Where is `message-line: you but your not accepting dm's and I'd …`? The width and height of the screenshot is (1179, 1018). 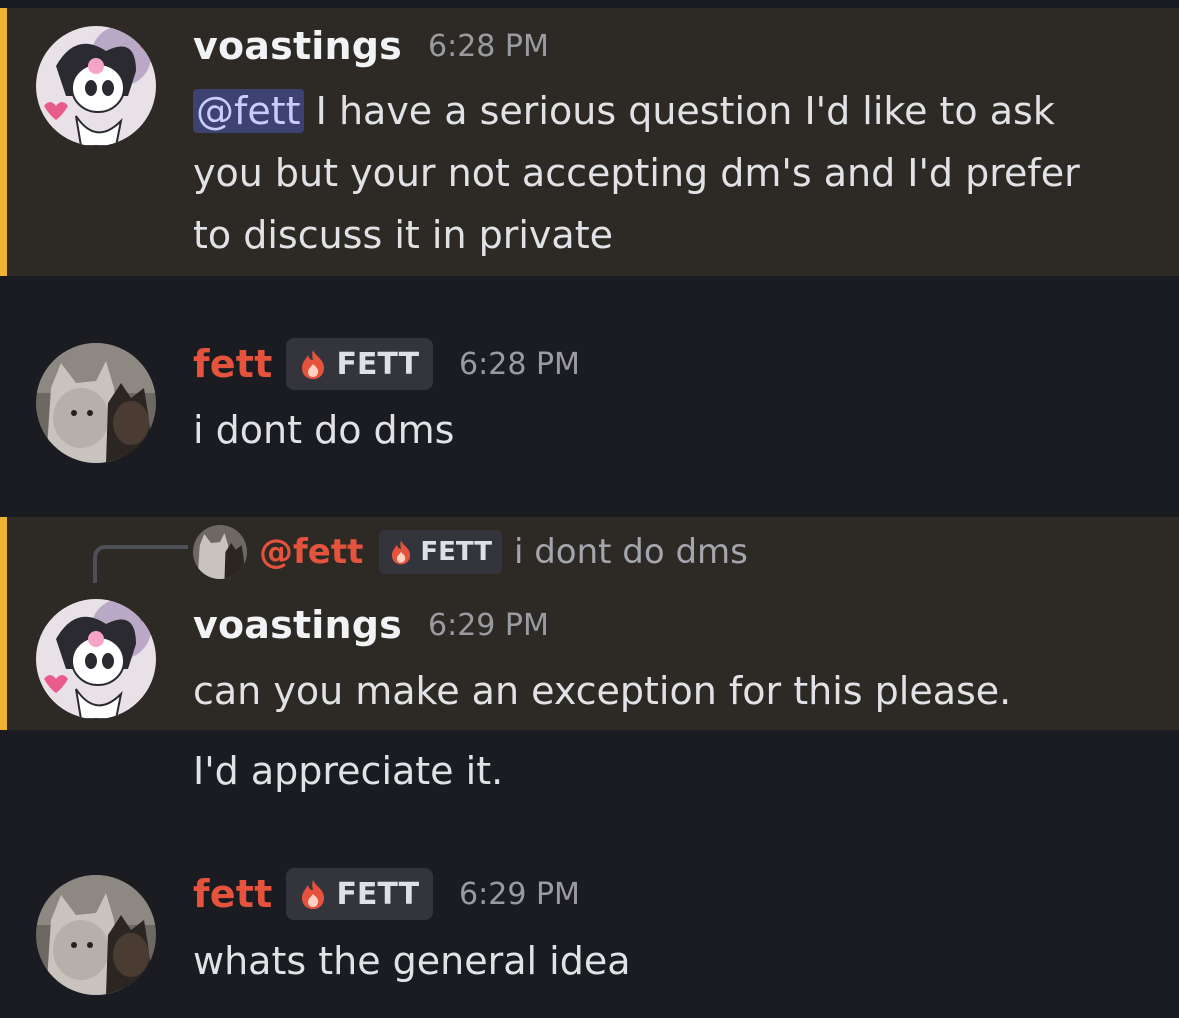
message-line: you but your not accepting dm's and I'd … is located at coordinates (636, 173).